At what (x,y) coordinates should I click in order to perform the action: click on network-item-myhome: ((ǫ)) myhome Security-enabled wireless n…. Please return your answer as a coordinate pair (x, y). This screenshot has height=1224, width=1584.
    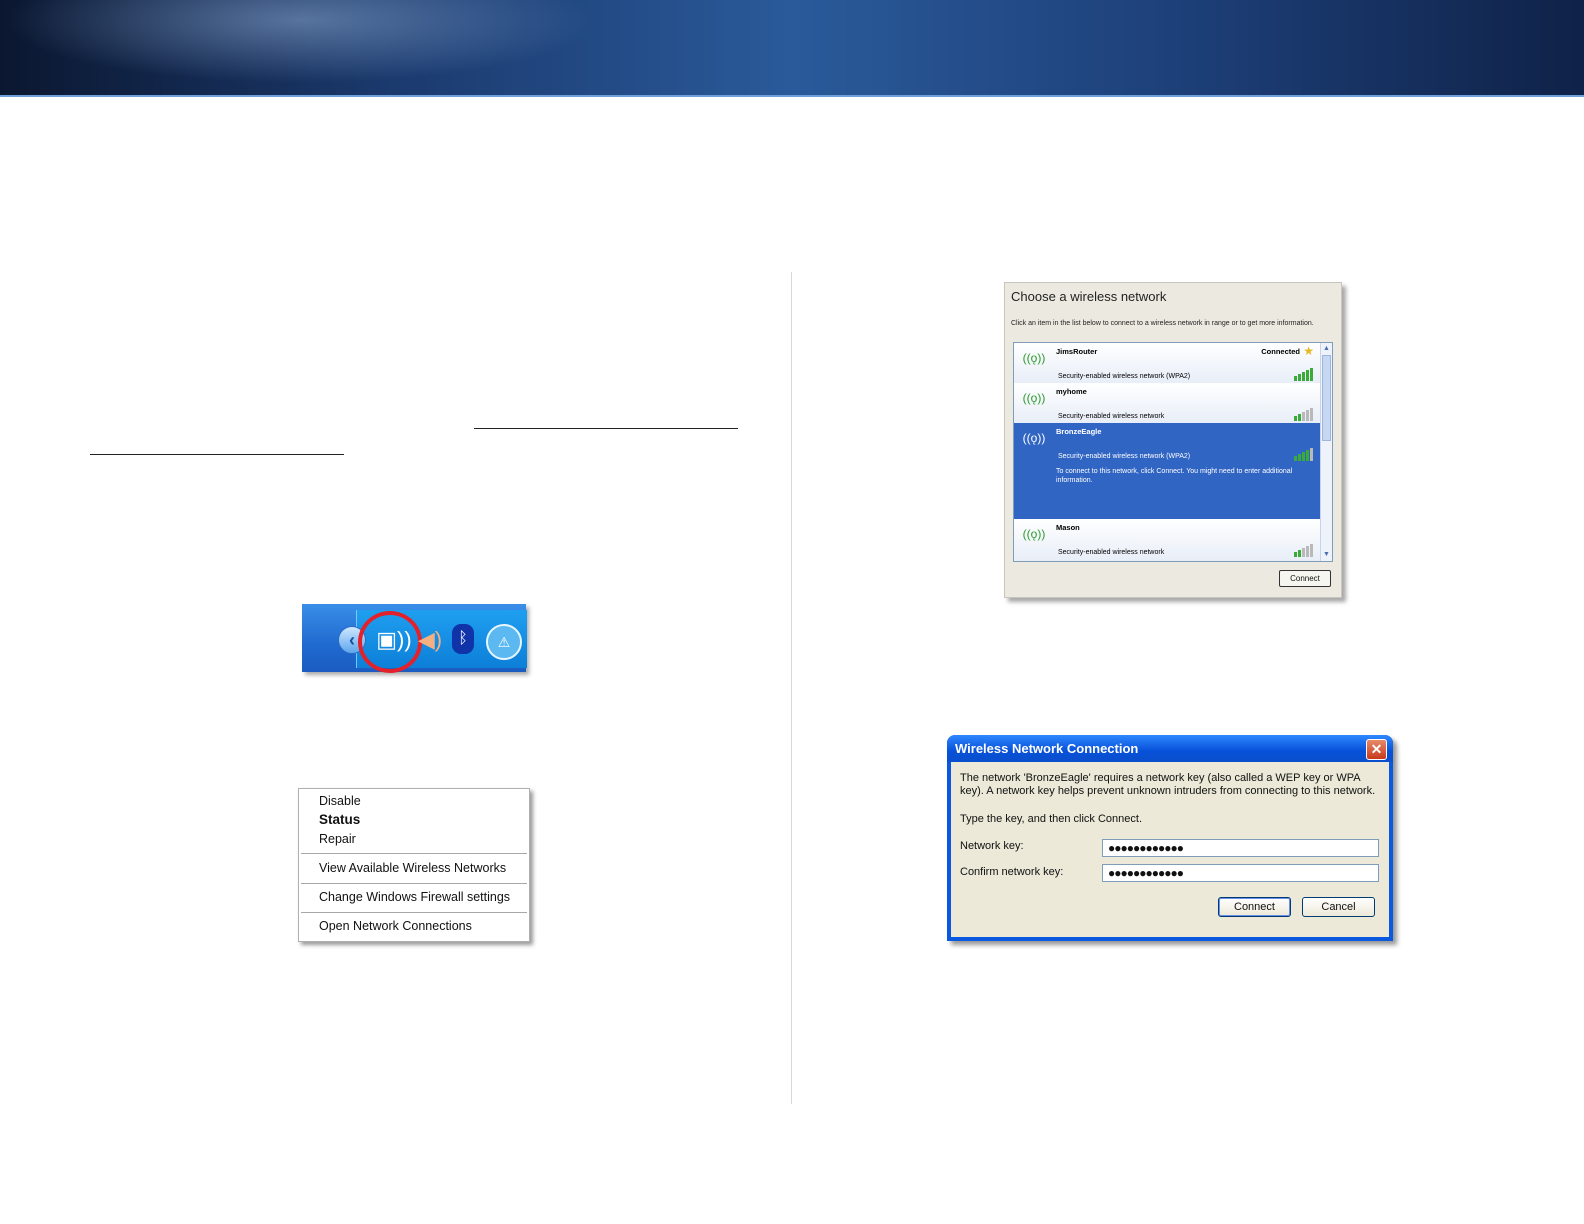
    Looking at the image, I should click on (1167, 403).